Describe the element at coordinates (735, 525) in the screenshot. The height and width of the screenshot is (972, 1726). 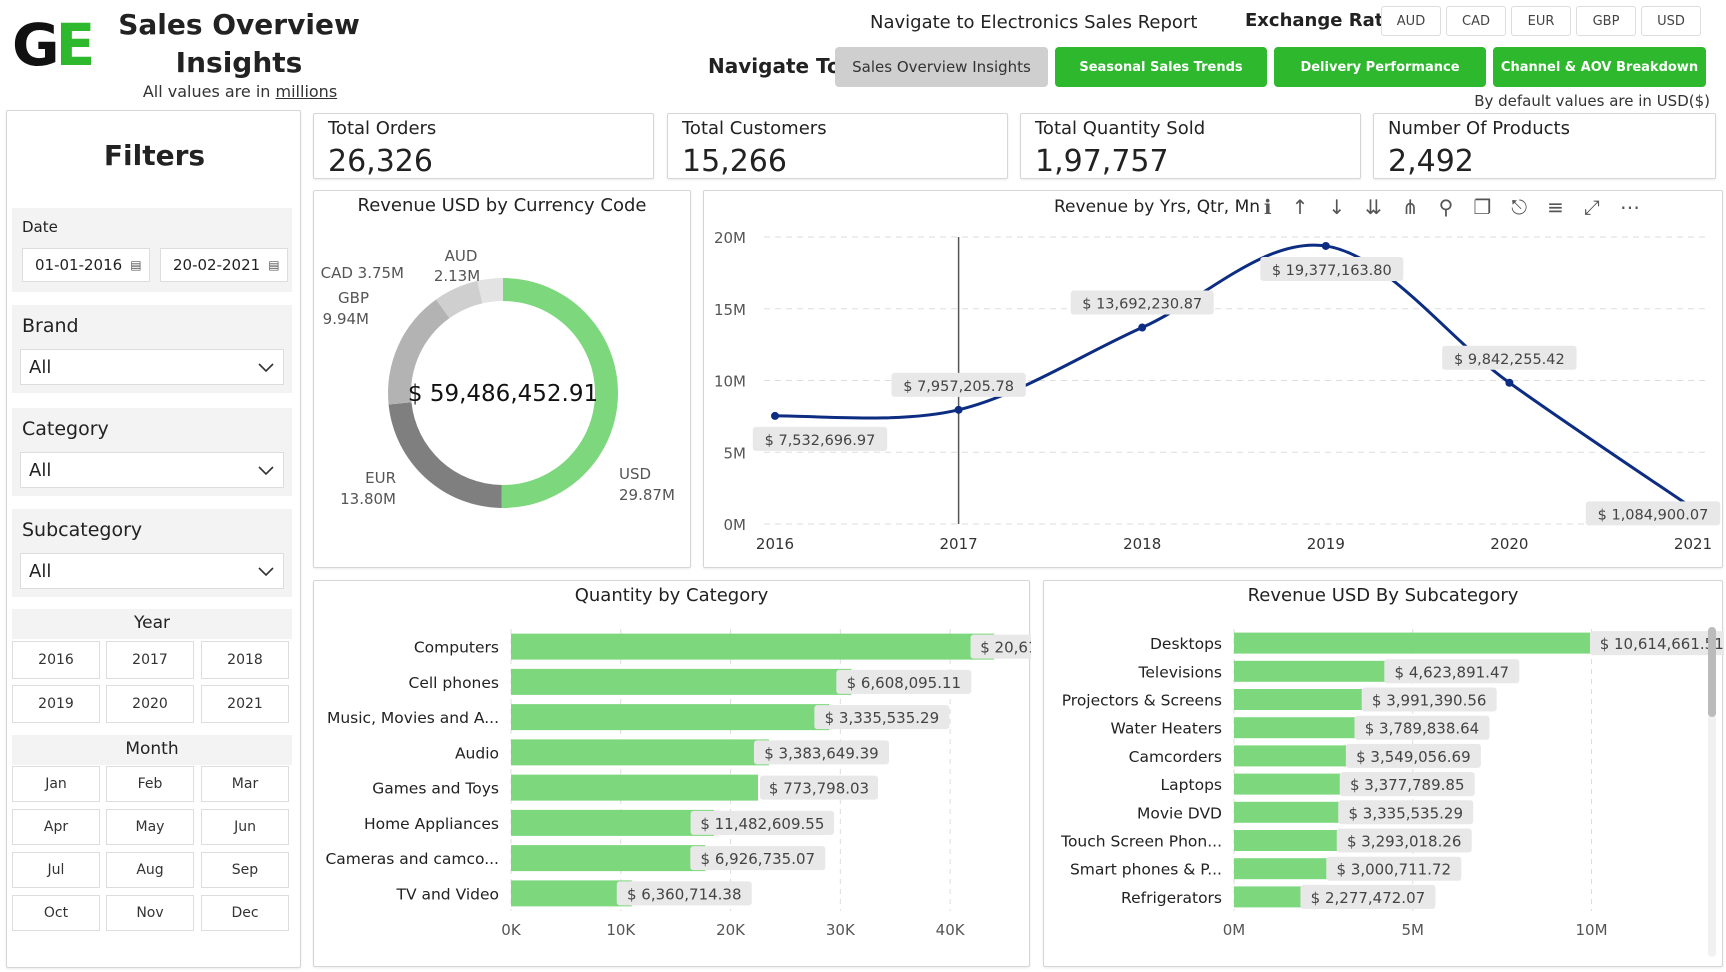
I see `y-tick-label: 0M` at that location.